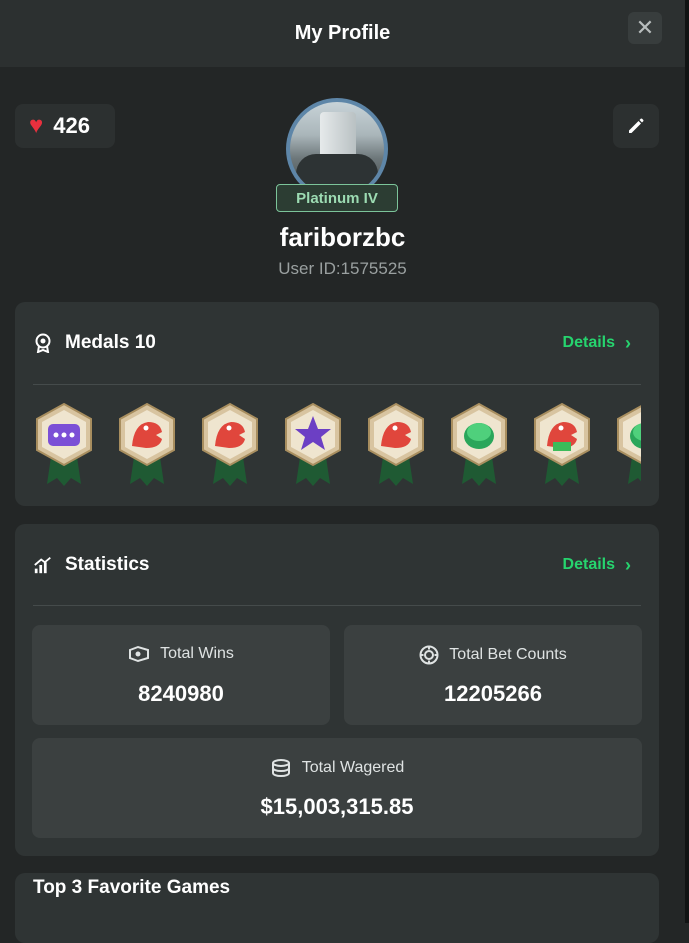 This screenshot has width=689, height=943. What do you see at coordinates (64, 446) in the screenshot?
I see `chat-medal-icon` at bounding box center [64, 446].